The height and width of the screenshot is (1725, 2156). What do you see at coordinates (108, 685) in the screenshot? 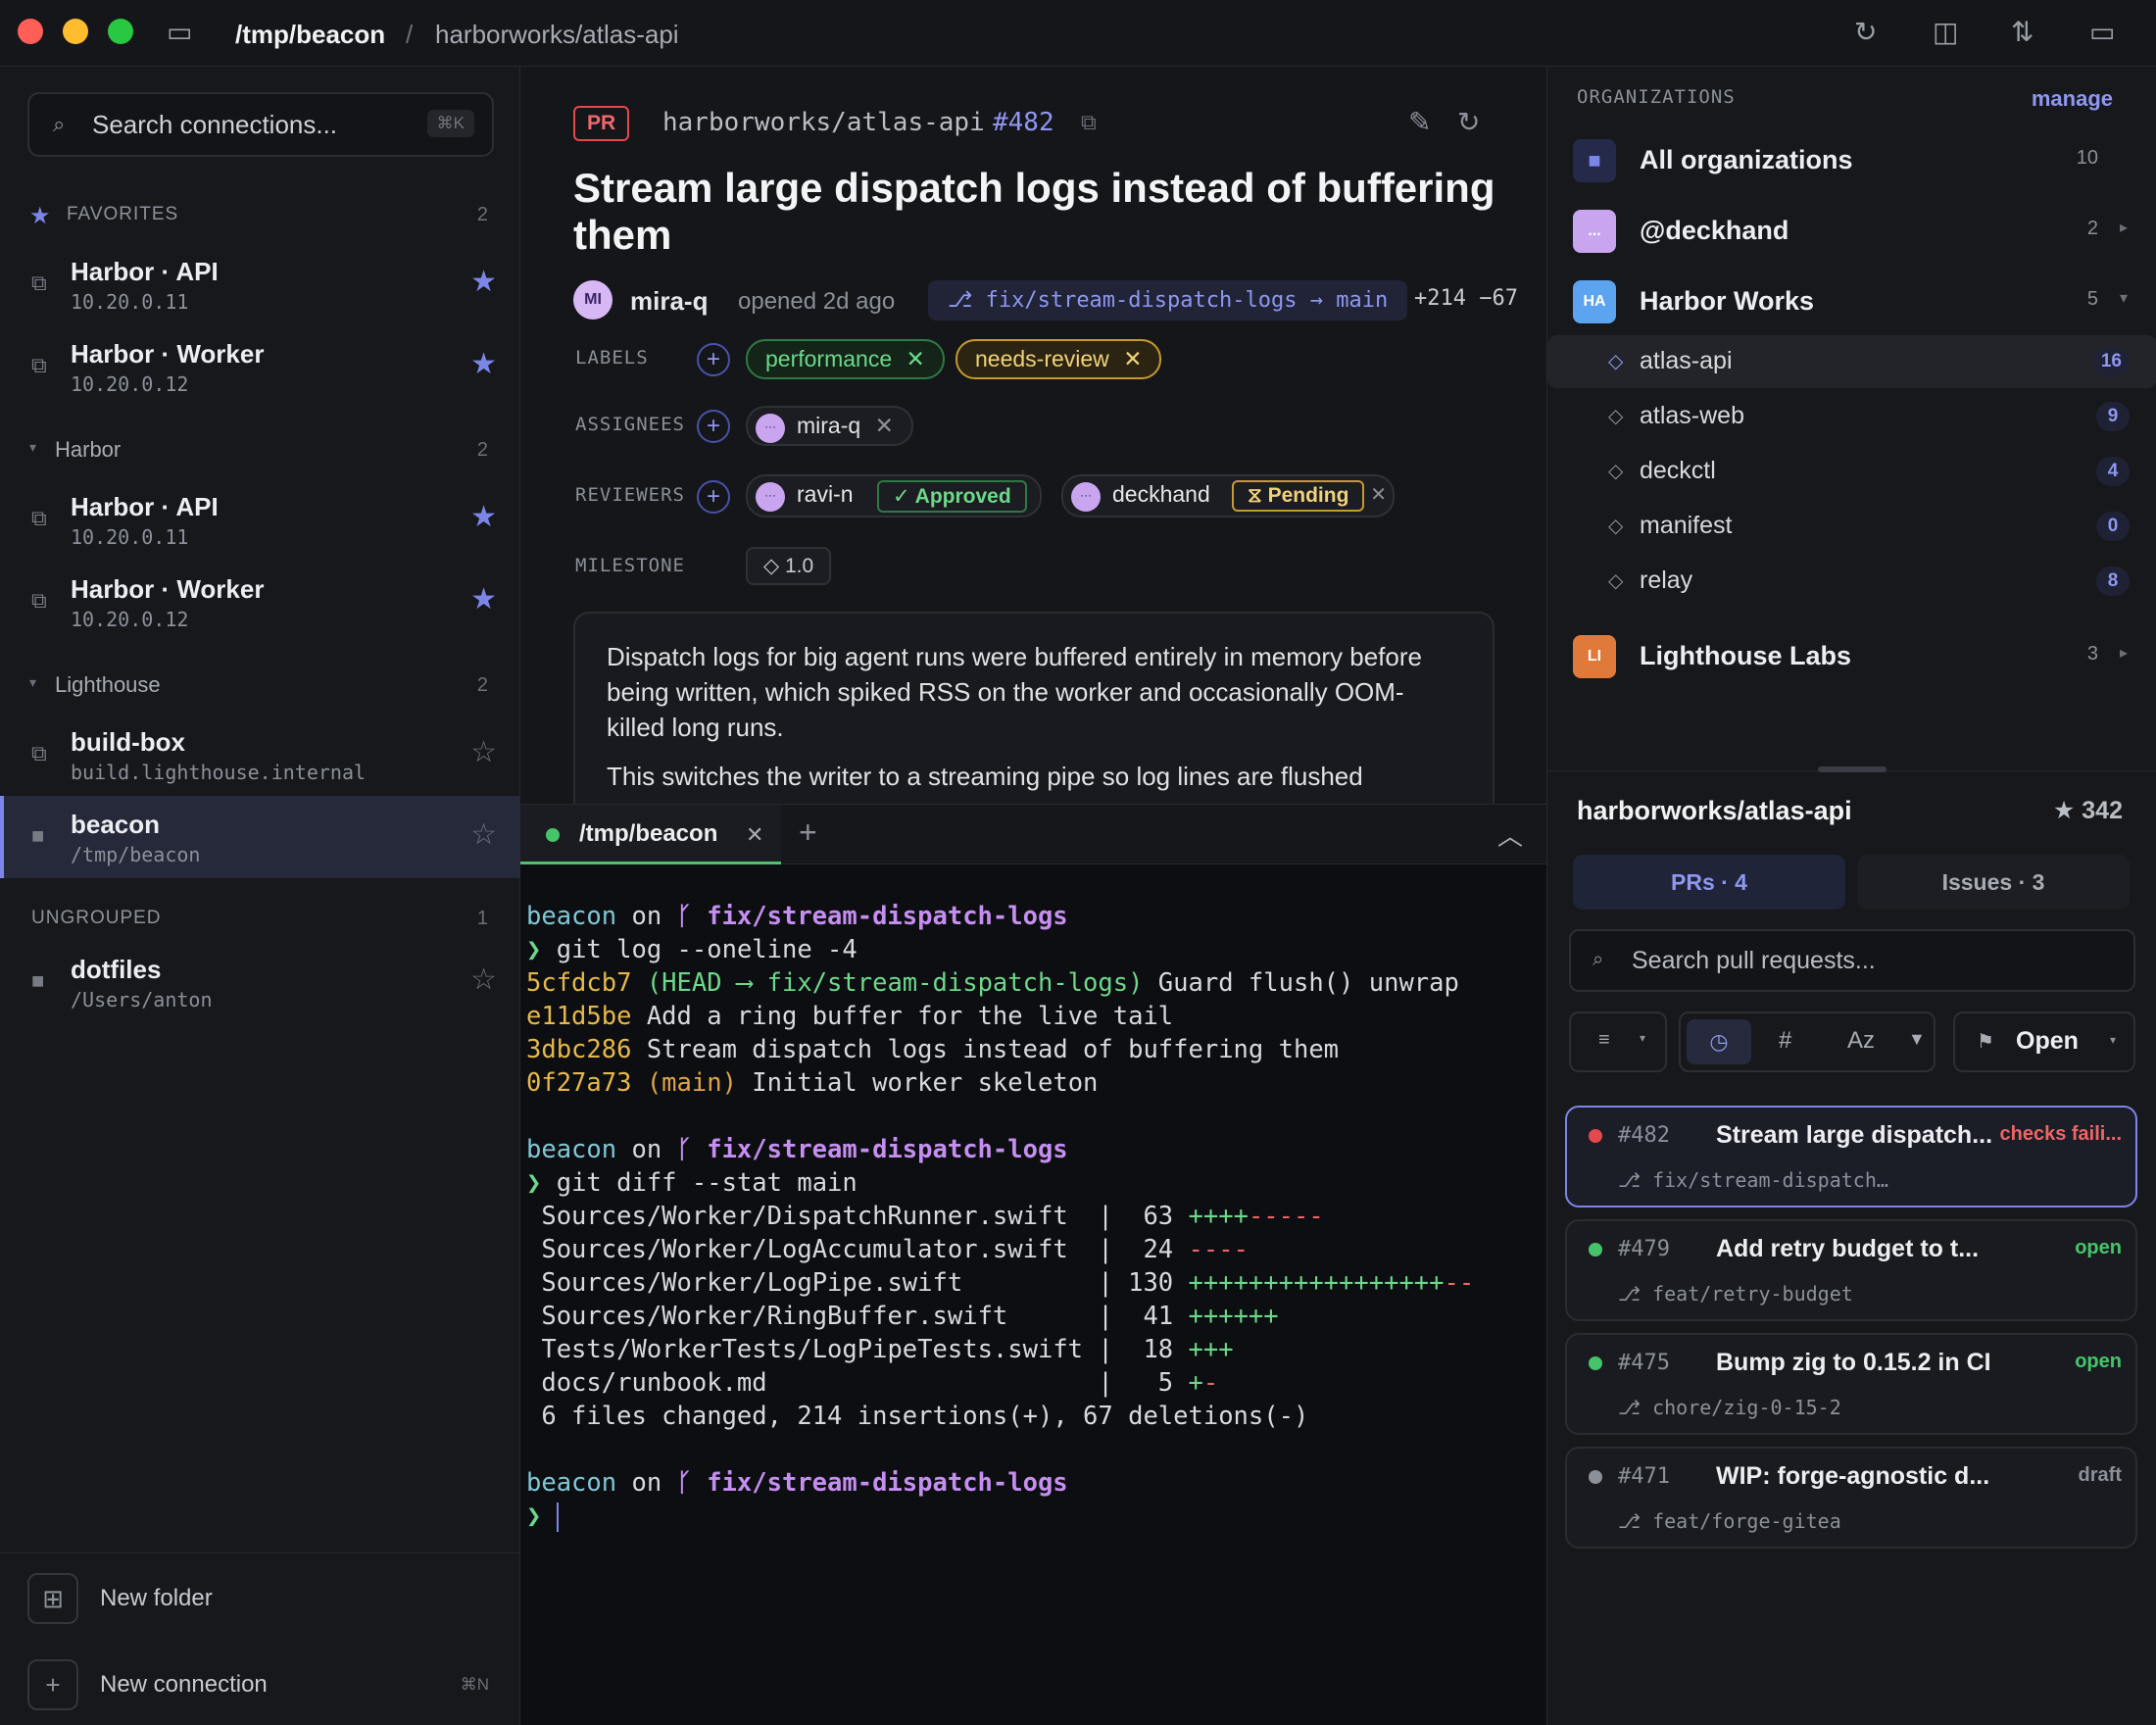
I see `group-lighthouse-label: Lighthouse` at bounding box center [108, 685].